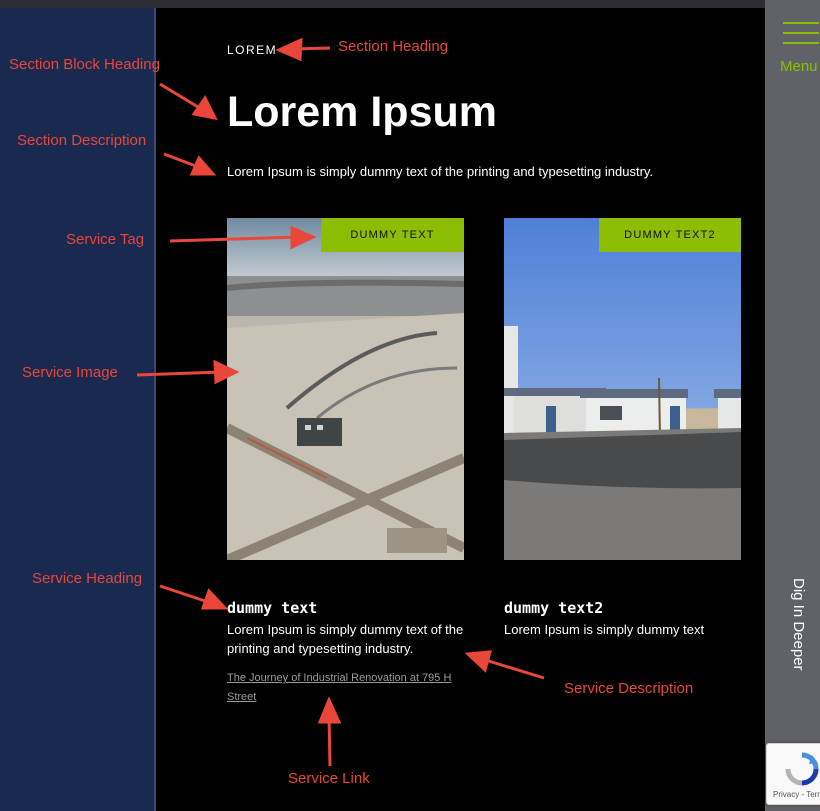 Image resolution: width=820 pixels, height=811 pixels. What do you see at coordinates (798, 624) in the screenshot?
I see `dig-in-deeper-link: Dig In Deeper` at bounding box center [798, 624].